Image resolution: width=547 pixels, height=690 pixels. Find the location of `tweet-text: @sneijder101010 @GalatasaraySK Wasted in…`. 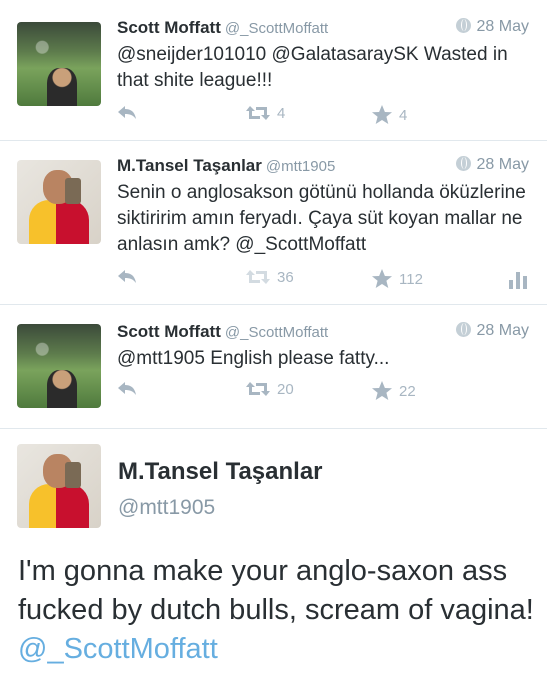

tweet-text: @sneijder101010 @GalatasaraySK Wasted in… is located at coordinates (312, 67).